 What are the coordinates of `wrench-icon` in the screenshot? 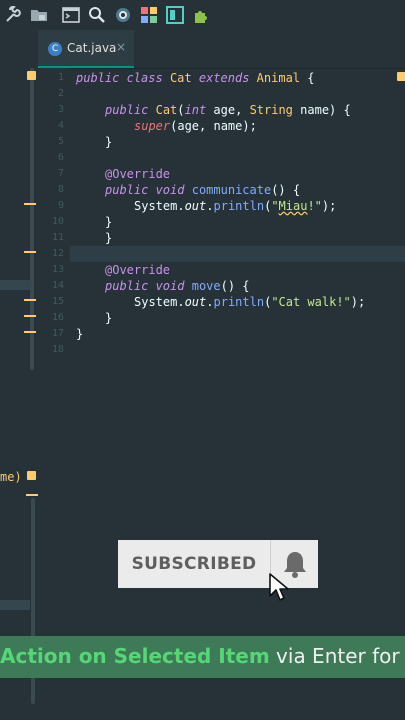 It's located at (13, 15).